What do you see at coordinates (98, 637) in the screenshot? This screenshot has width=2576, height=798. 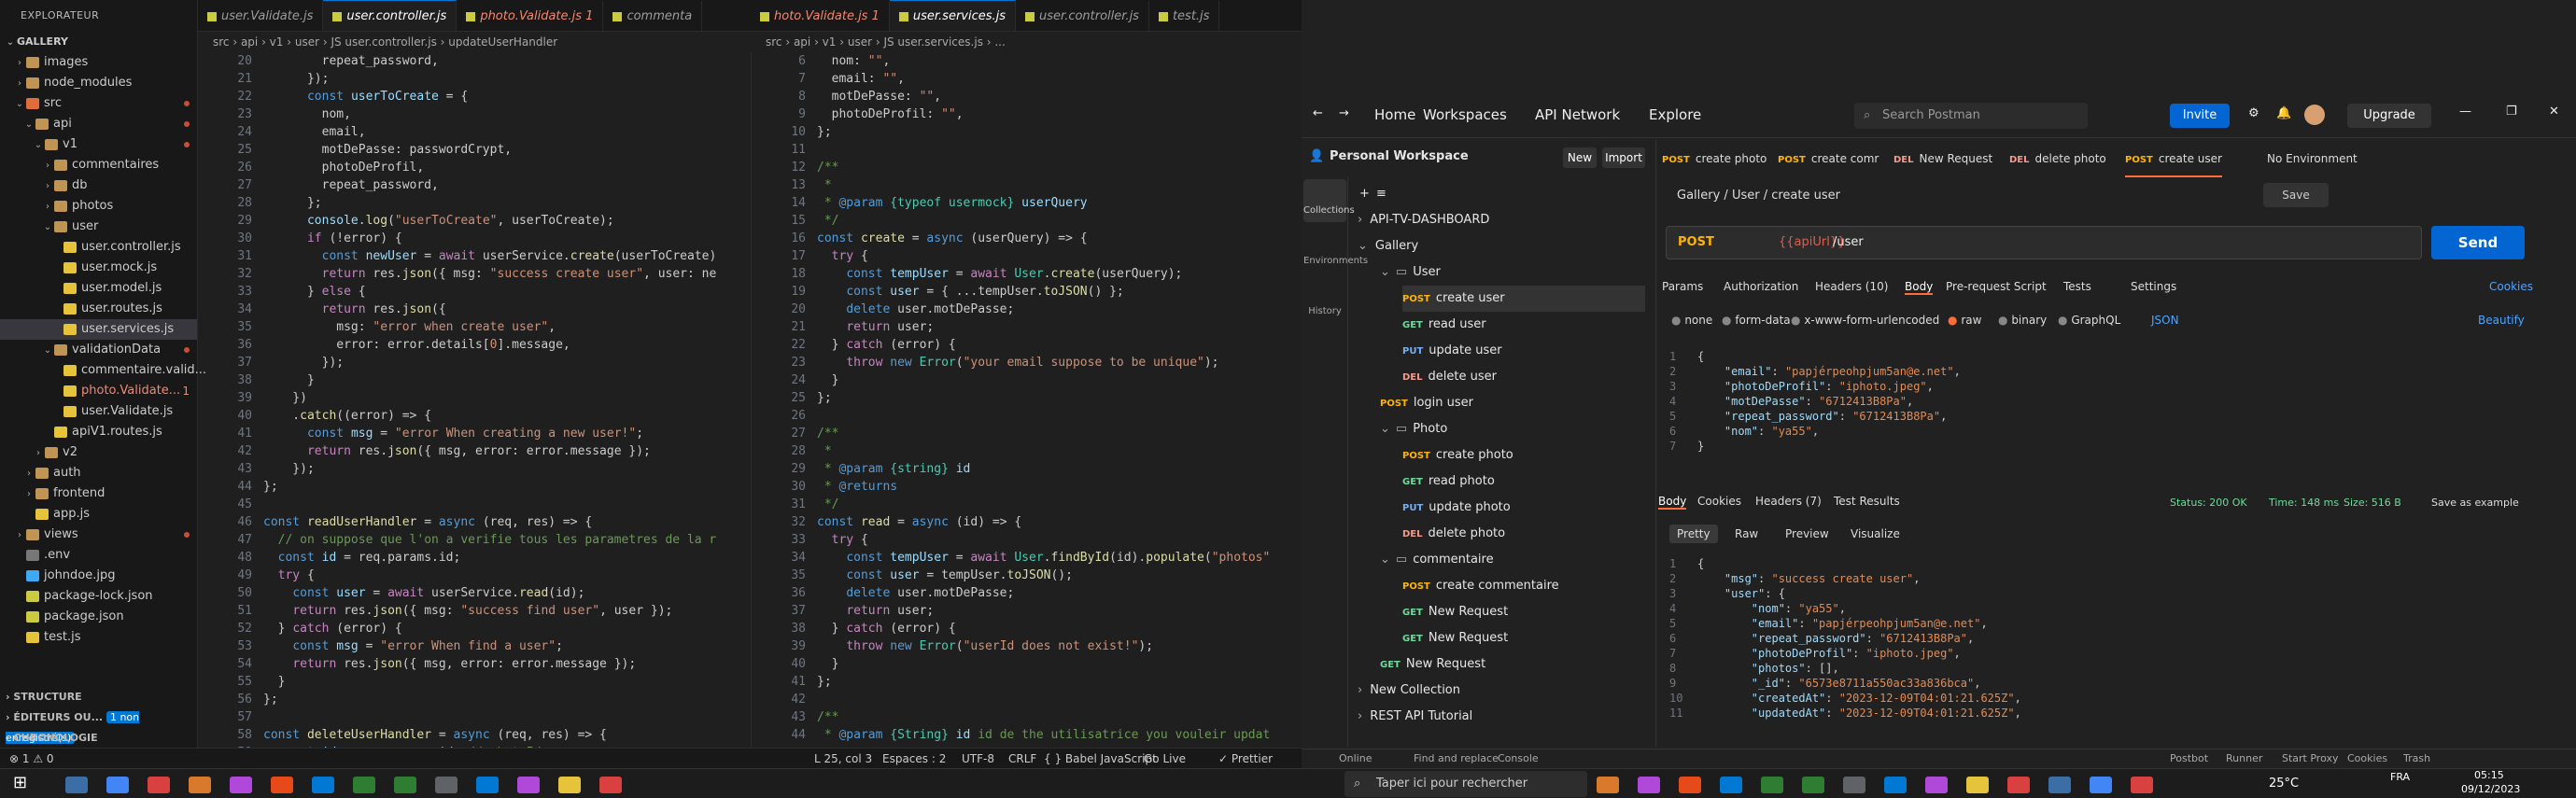 I see `tree-item: test.js` at bounding box center [98, 637].